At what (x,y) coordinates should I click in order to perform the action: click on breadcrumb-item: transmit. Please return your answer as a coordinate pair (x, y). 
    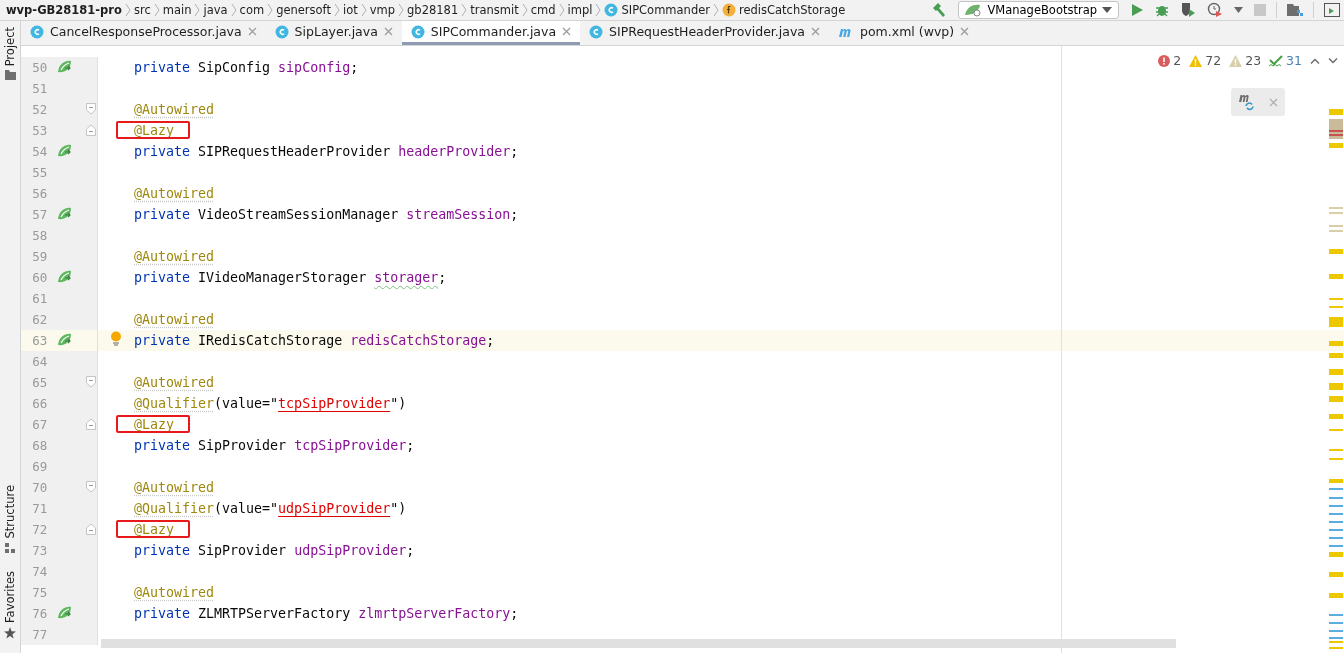
    Looking at the image, I should click on (494, 10).